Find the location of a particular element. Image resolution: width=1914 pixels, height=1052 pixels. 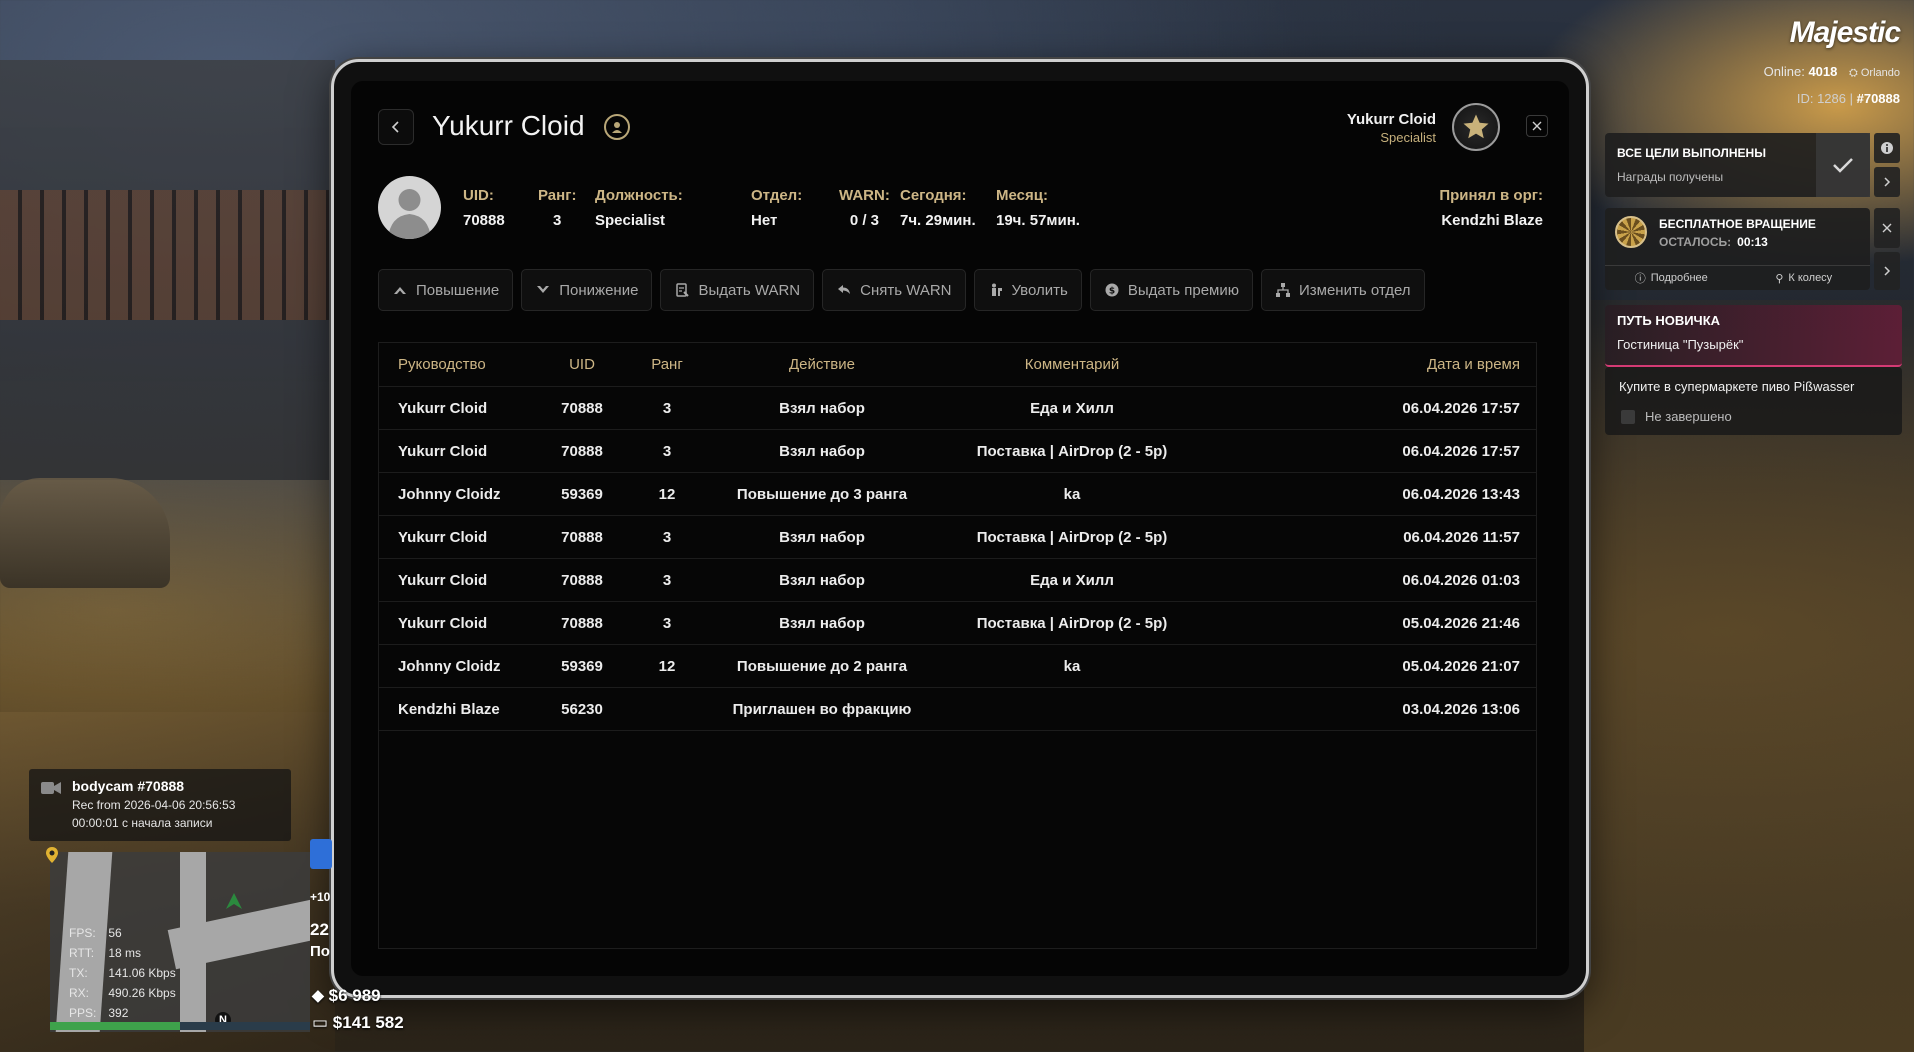

info-warn-label: WARN: is located at coordinates (864, 195).